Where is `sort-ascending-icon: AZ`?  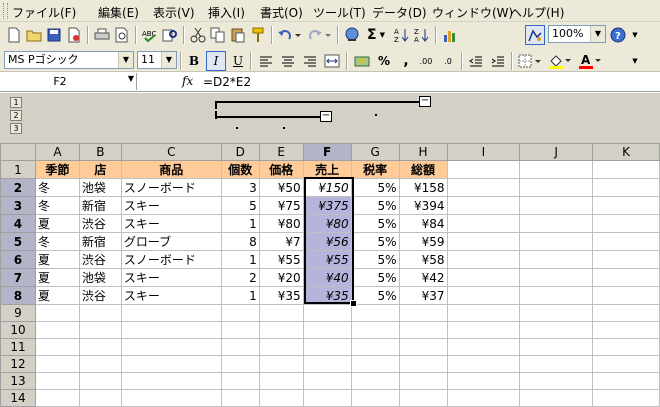 sort-ascending-icon: AZ is located at coordinates (402, 35).